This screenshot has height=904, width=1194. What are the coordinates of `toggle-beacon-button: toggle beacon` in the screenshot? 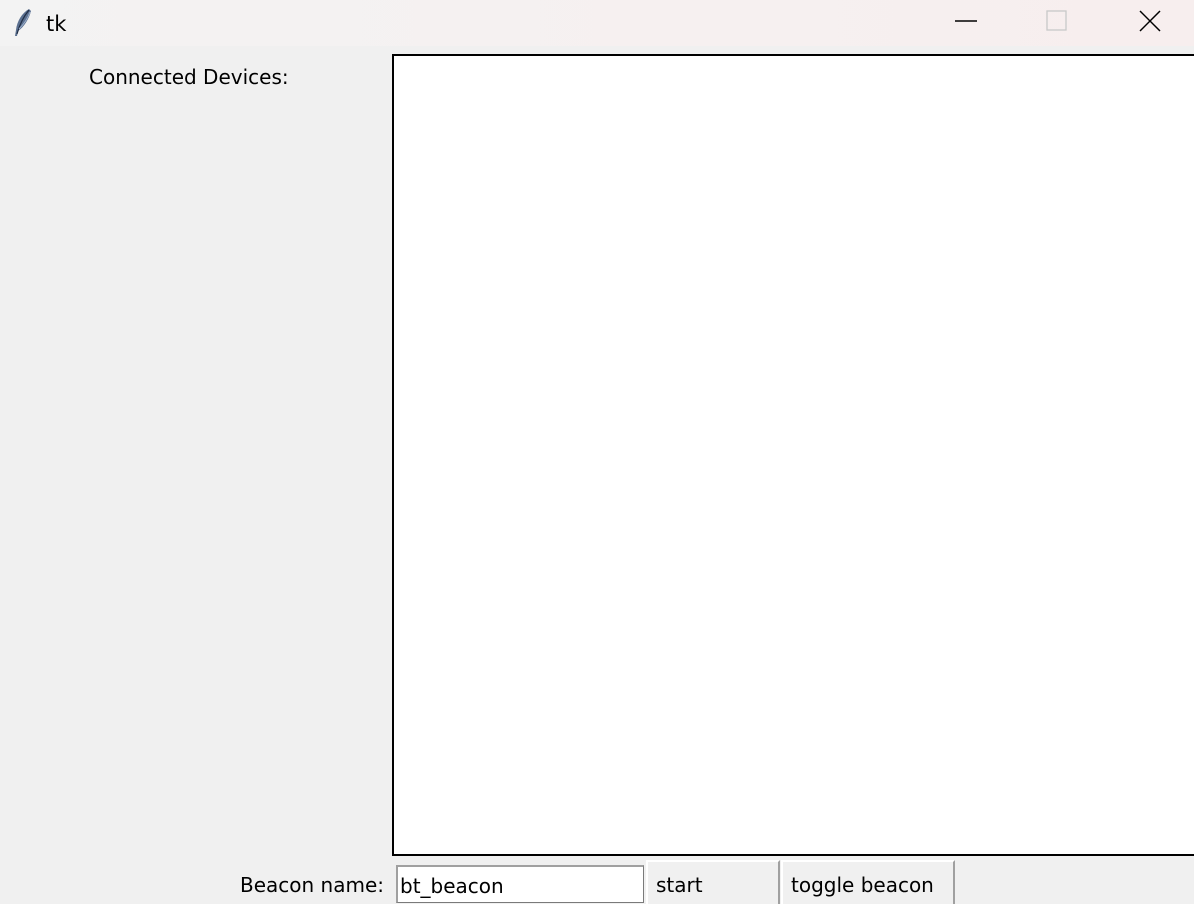 It's located at (868, 882).